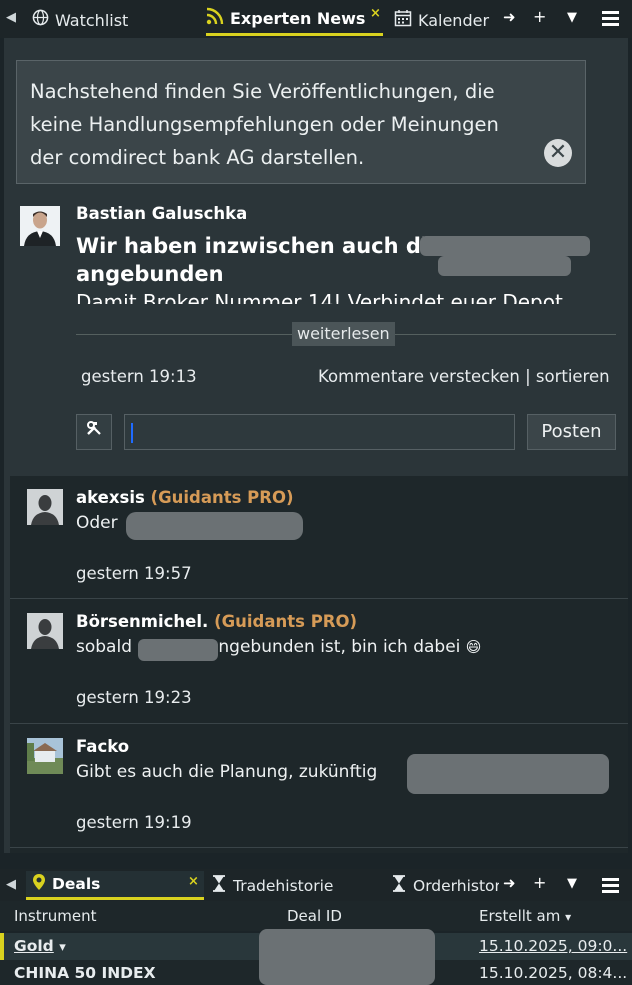  Describe the element at coordinates (62, 947) in the screenshot. I see `chevron-down-icon: ▾` at that location.